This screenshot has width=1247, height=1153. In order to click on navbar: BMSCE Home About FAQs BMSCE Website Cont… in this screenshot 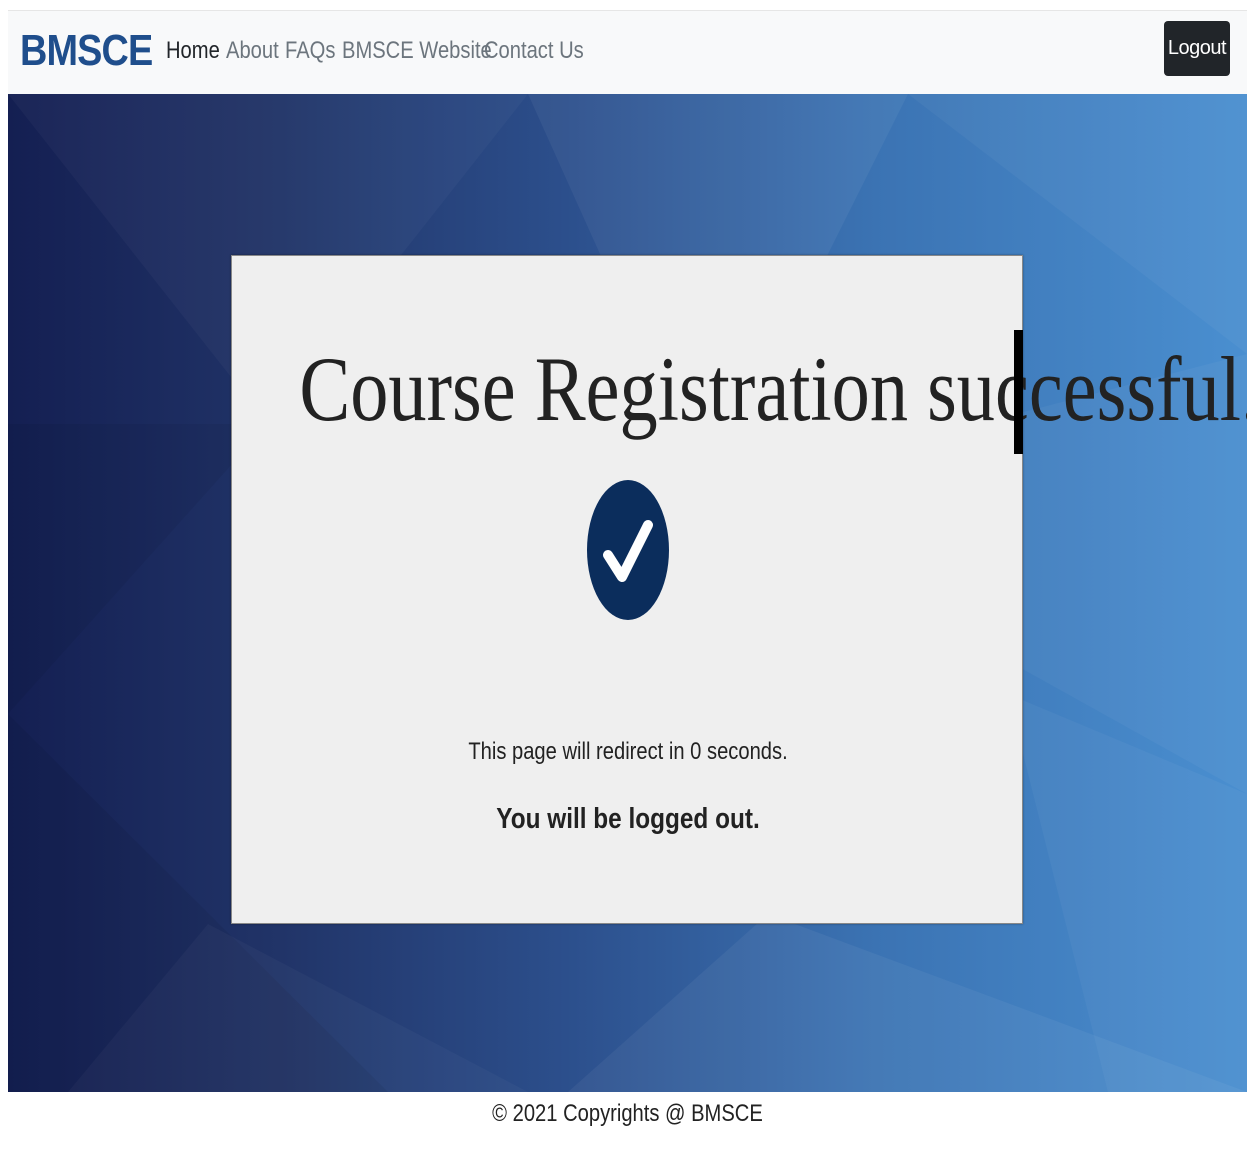, I will do `click(627, 52)`.